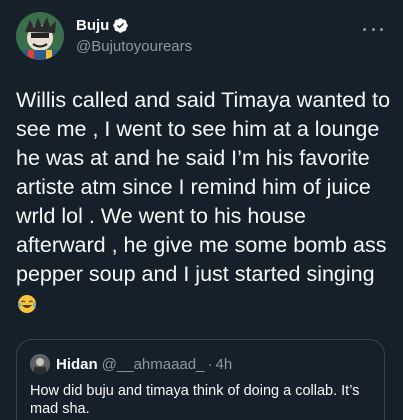 Image resolution: width=403 pixels, height=420 pixels. Describe the element at coordinates (120, 25) in the screenshot. I see `verified-badge-icon` at that location.